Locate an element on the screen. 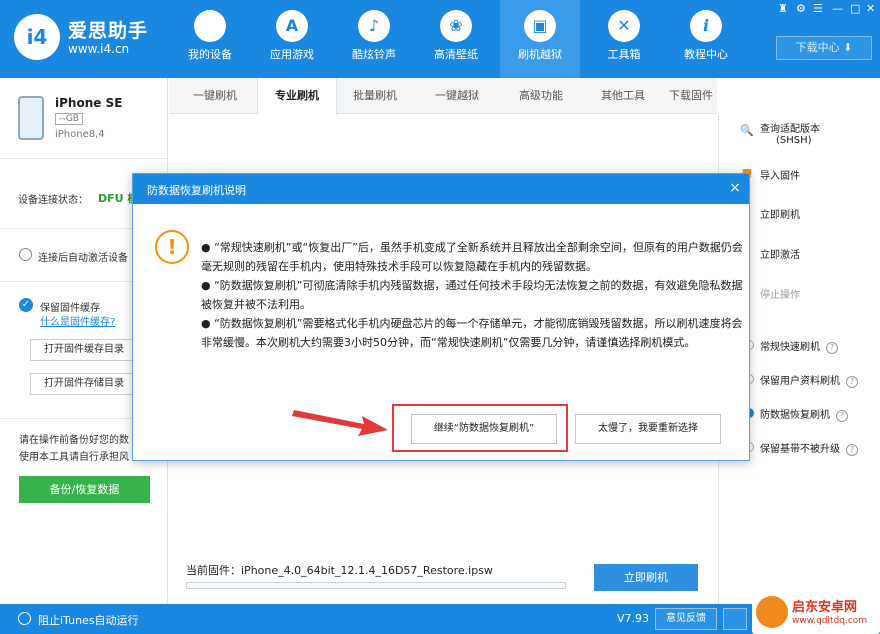 The width and height of the screenshot is (880, 634). phone-icon is located at coordinates (31, 118).